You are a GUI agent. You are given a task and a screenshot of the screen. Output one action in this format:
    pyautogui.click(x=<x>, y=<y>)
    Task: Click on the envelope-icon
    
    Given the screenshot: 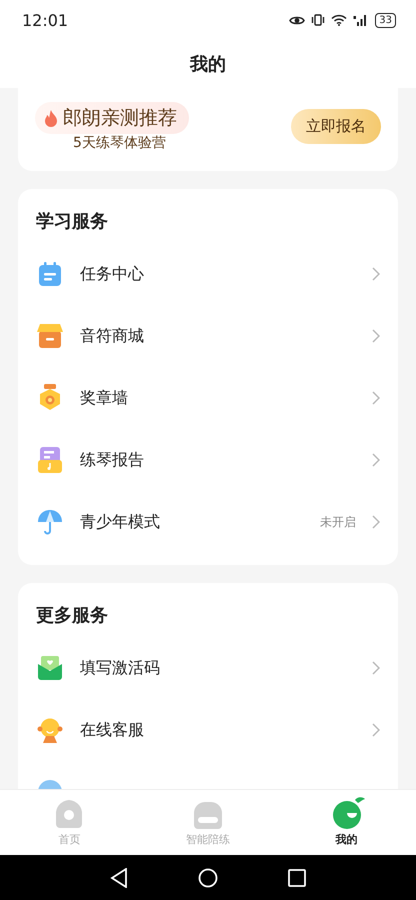 What is the action you would take?
    pyautogui.click(x=50, y=668)
    